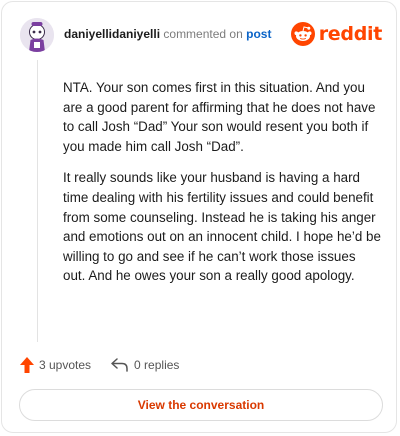  I want to click on upvote-arrow-icon, so click(27, 365).